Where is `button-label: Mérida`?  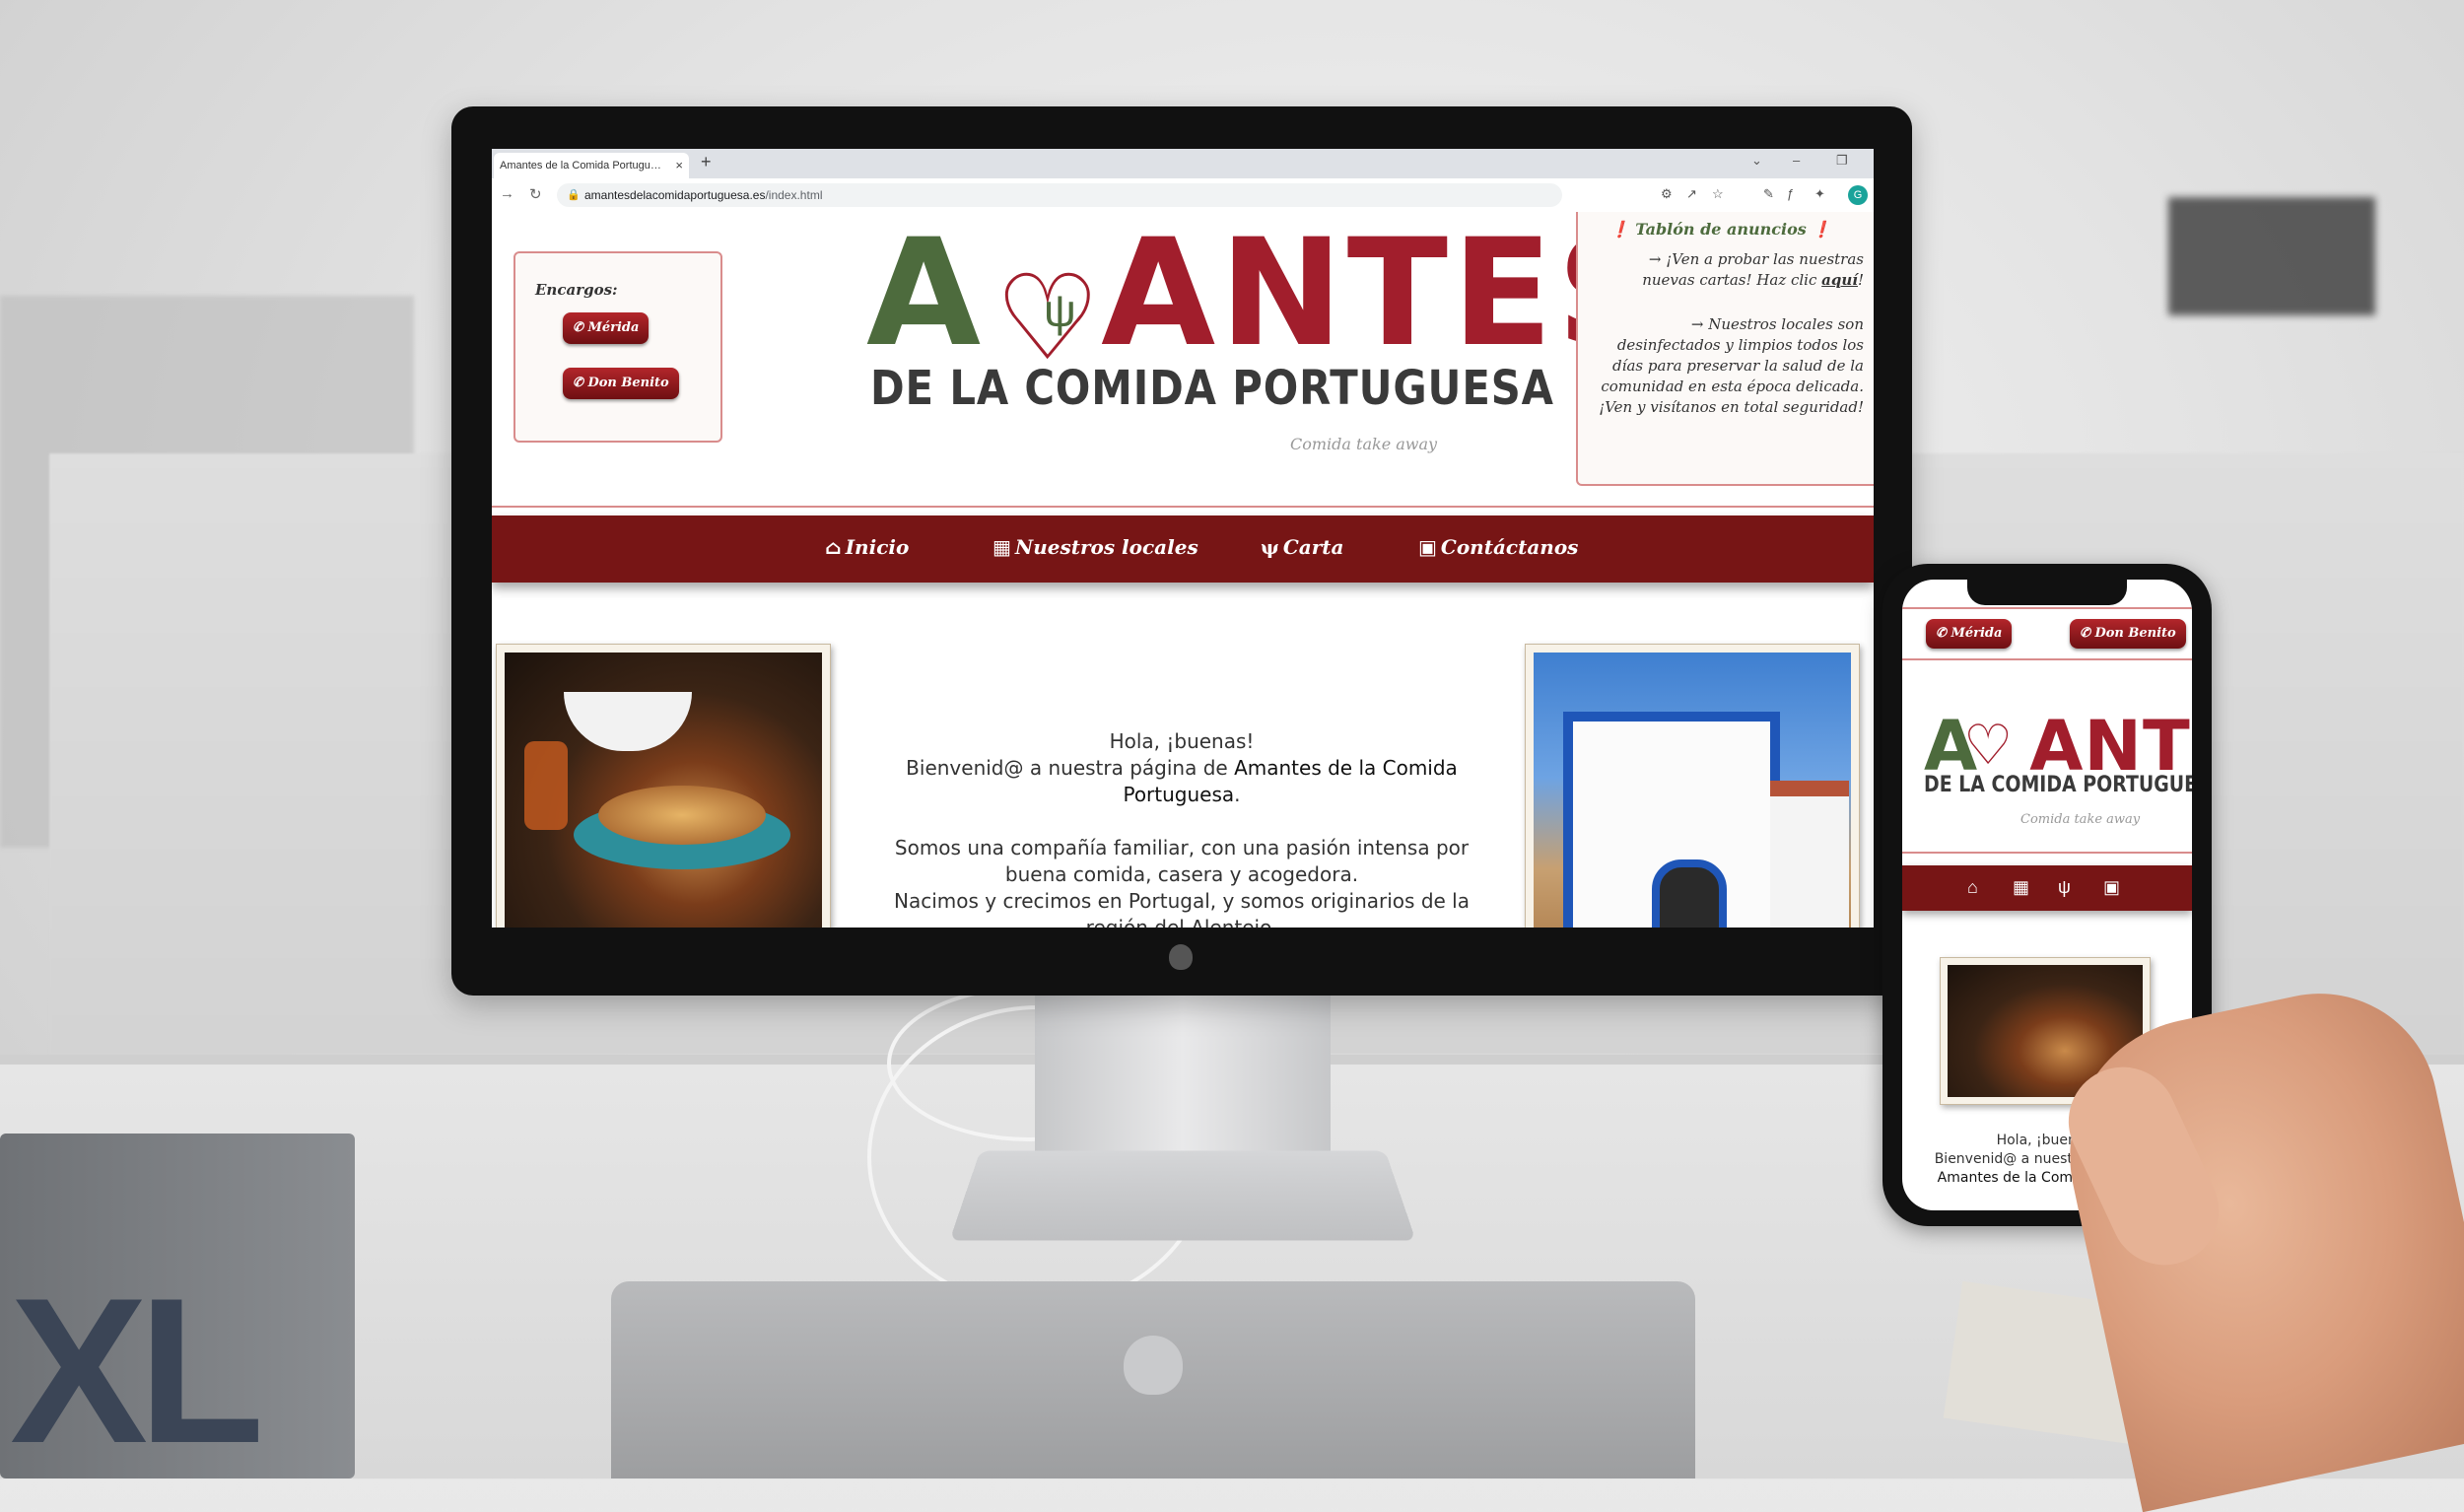
button-label: Mérida is located at coordinates (613, 327).